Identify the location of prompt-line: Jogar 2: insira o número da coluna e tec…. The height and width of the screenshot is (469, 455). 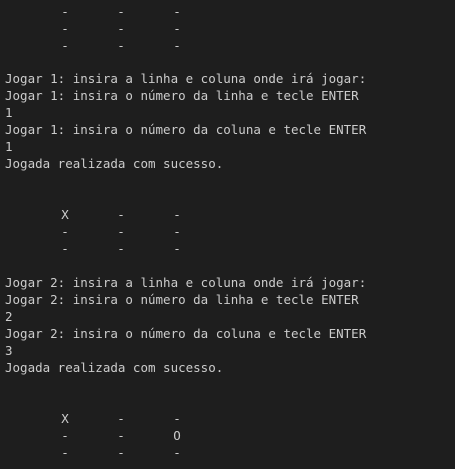
(186, 333).